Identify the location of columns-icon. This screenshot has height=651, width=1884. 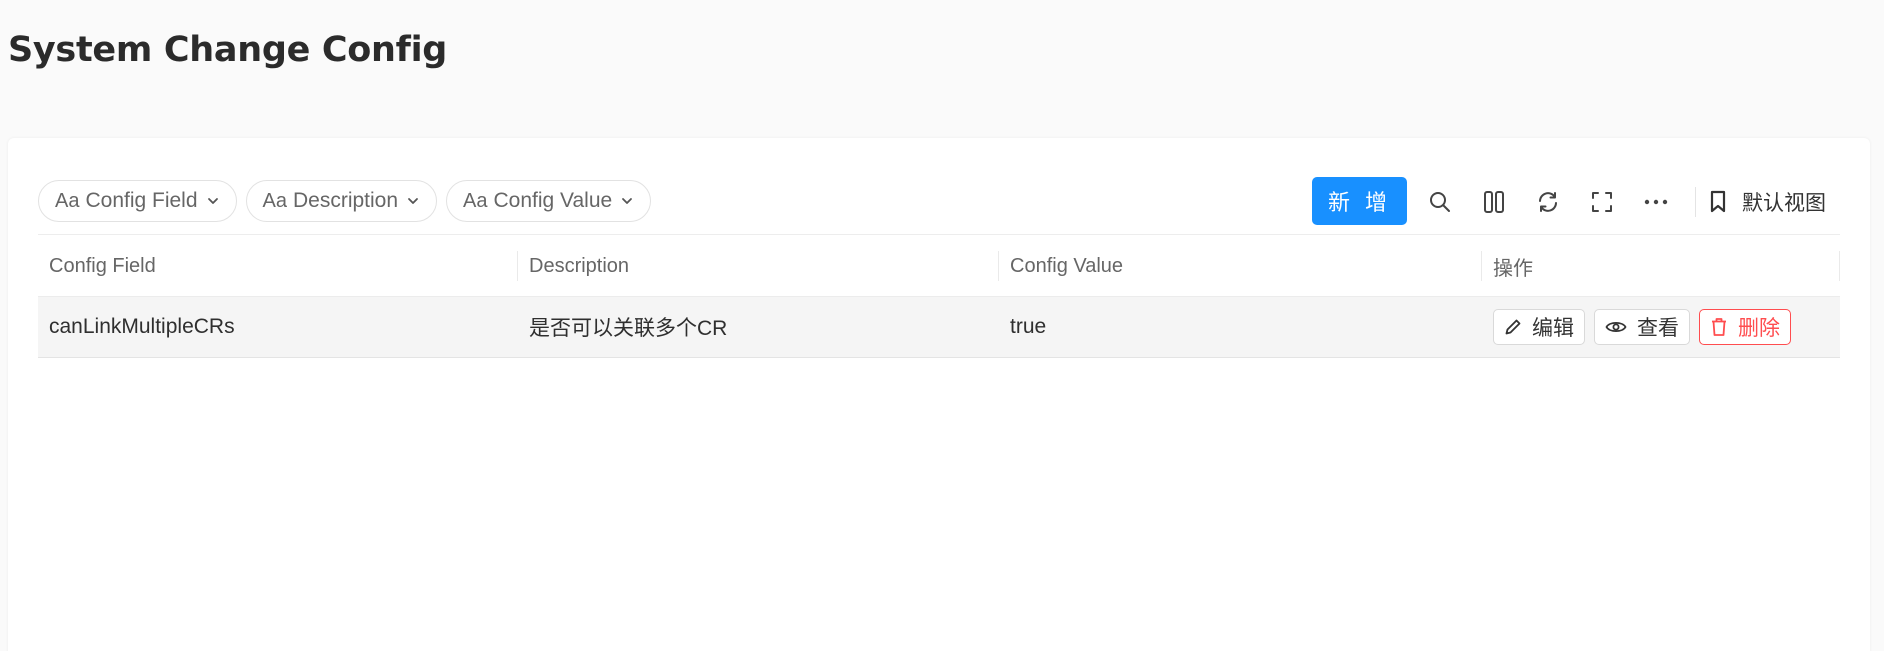
(1494, 202).